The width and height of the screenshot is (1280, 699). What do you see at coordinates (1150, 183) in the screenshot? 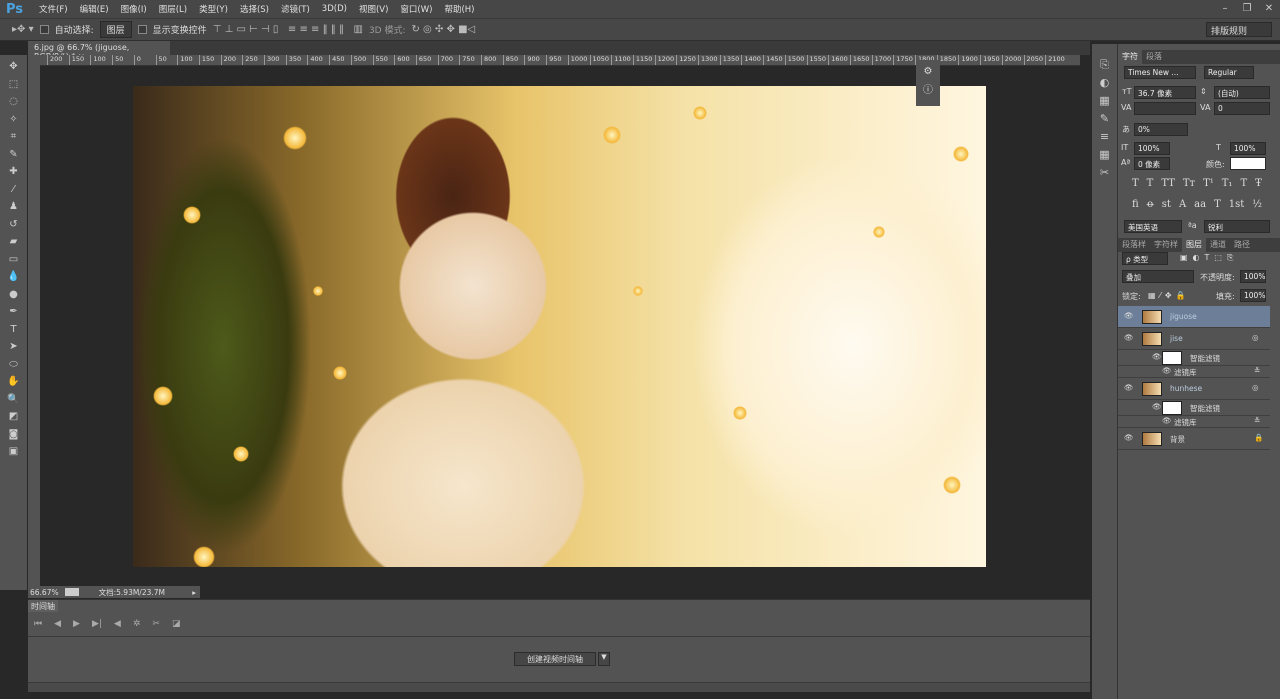
I see `faux-italic-button: T` at bounding box center [1150, 183].